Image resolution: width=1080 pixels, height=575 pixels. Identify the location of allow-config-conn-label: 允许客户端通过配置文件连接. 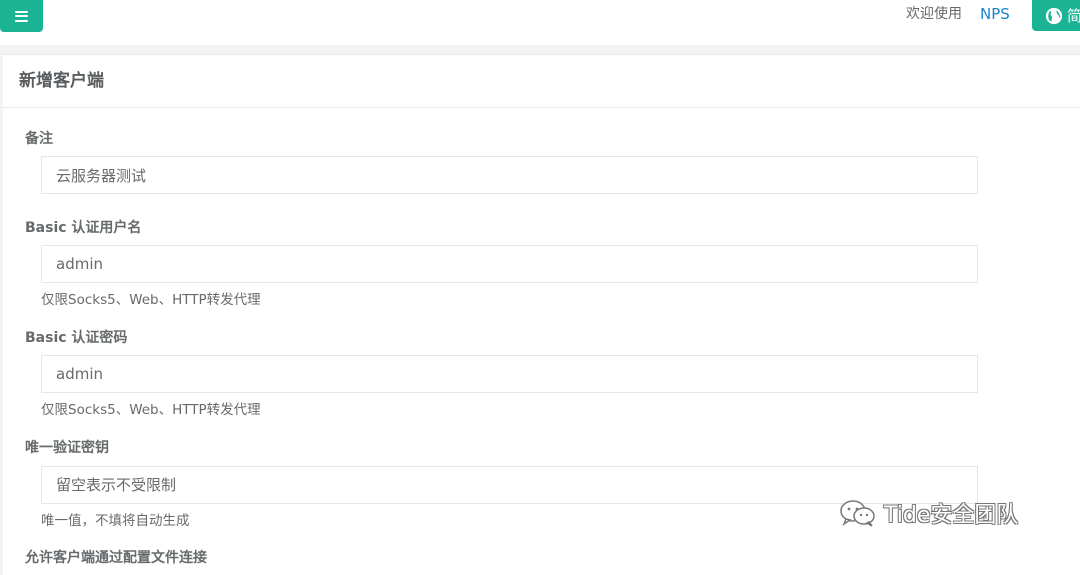
(116, 558).